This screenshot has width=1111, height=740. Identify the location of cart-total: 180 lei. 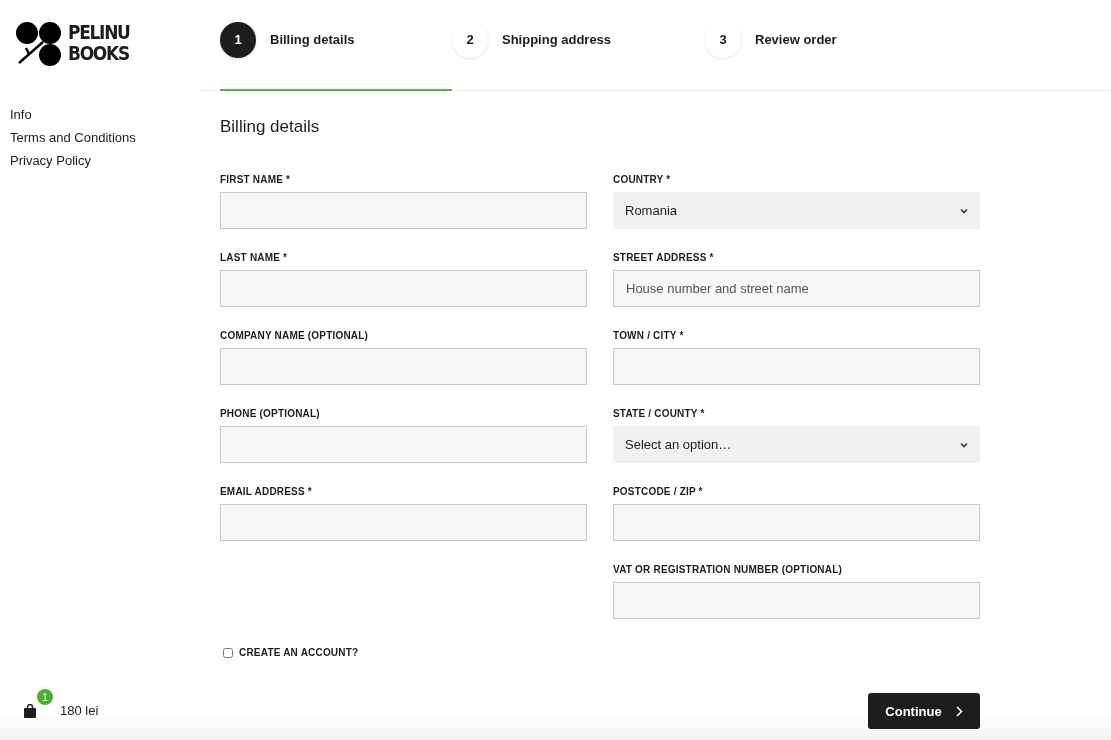
(79, 710).